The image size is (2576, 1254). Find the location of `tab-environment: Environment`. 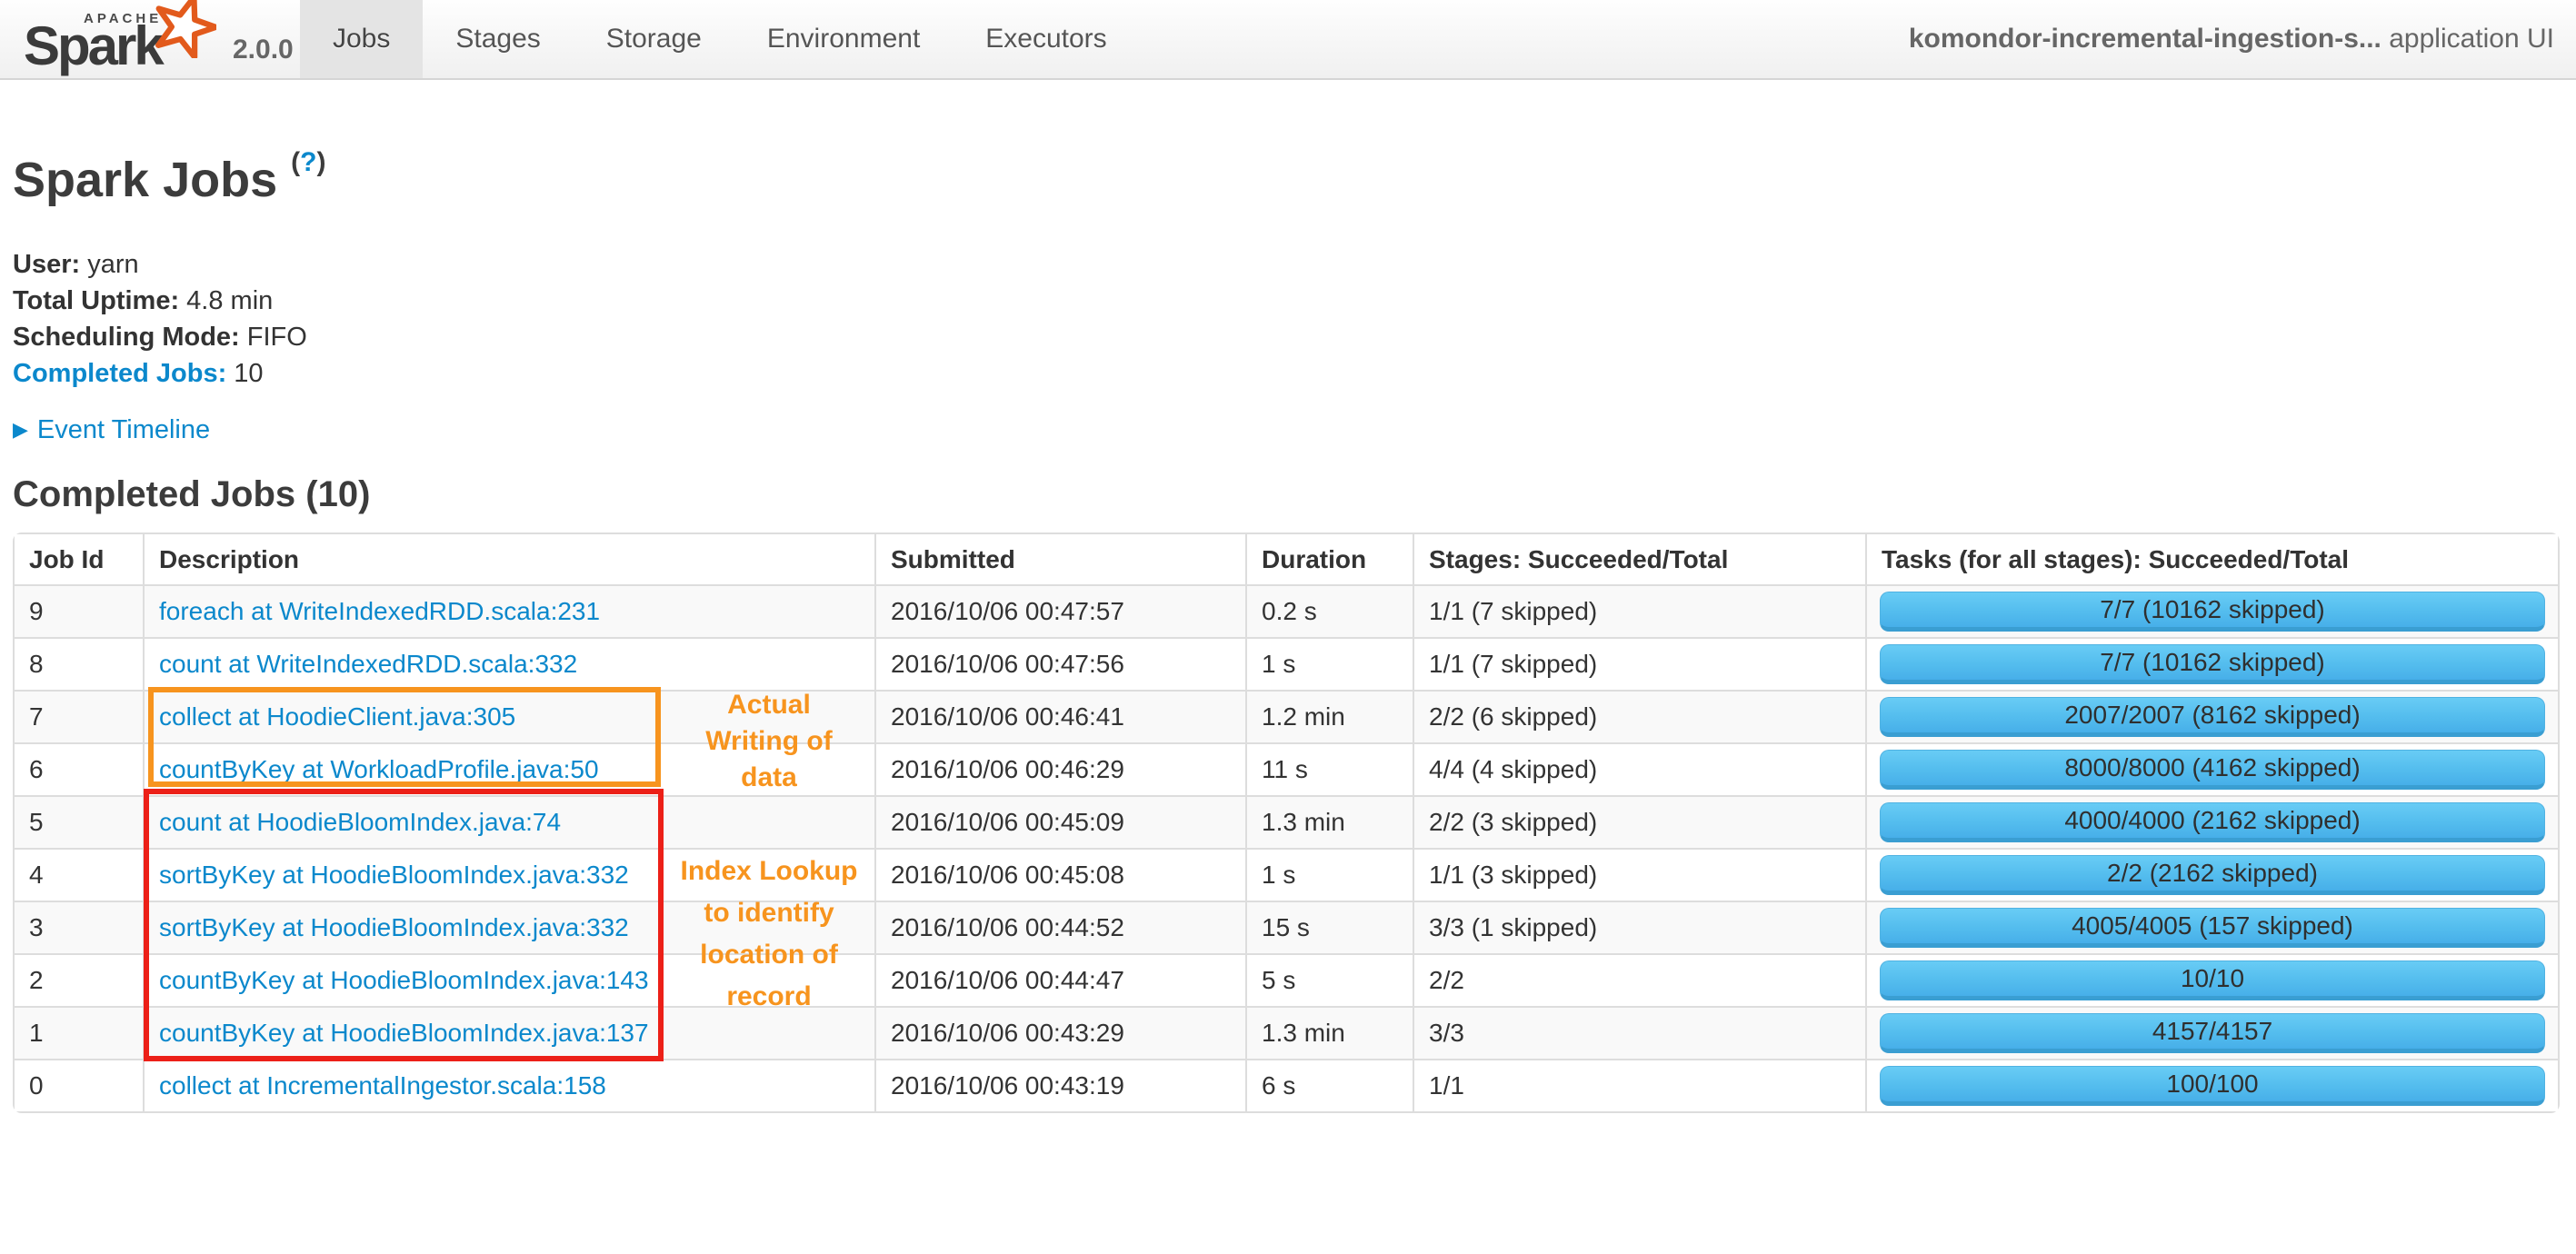

tab-environment: Environment is located at coordinates (843, 39).